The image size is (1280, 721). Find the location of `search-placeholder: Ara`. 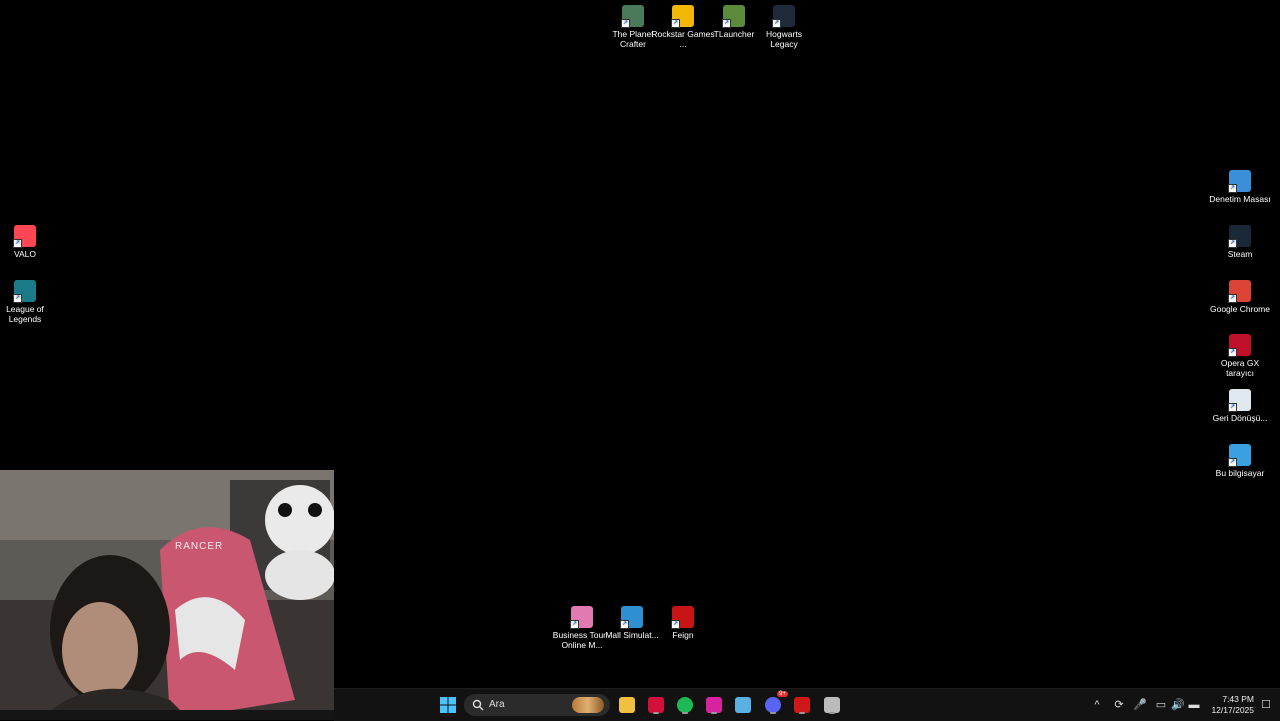

search-placeholder: Ara is located at coordinates (497, 704).